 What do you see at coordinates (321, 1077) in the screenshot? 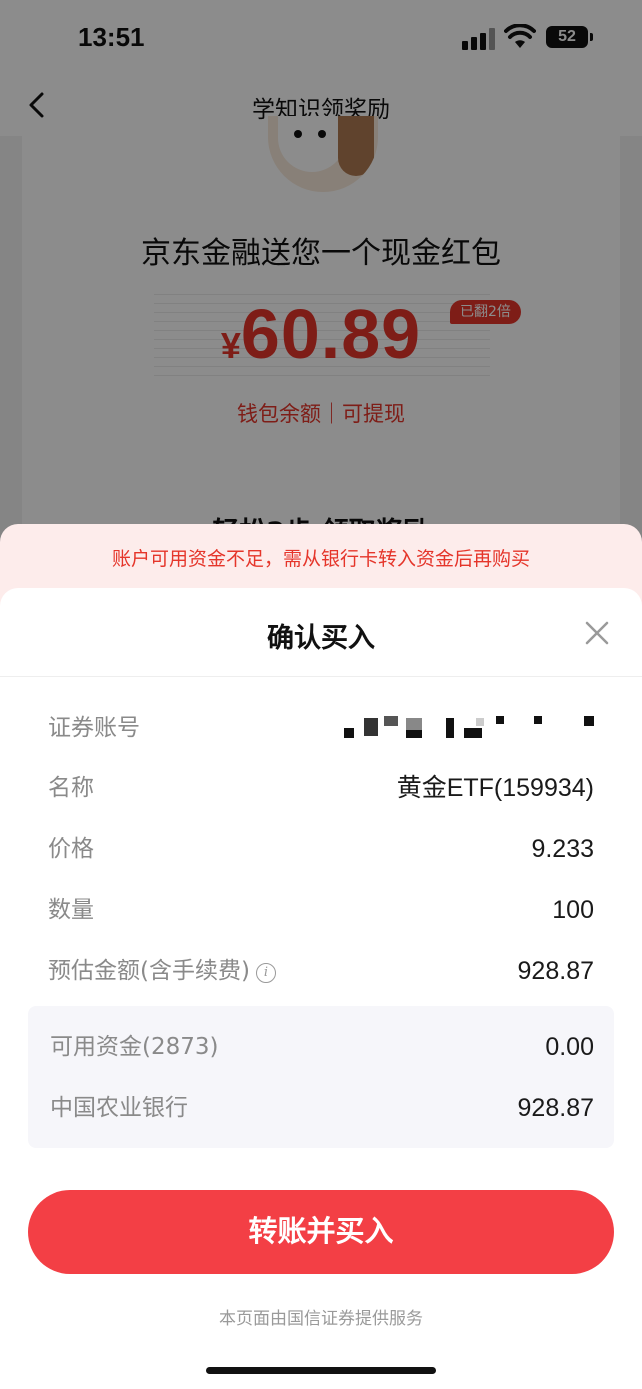
I see `funds-box: 可用资金(2873) 0.00 中国农业银行 928.87` at bounding box center [321, 1077].